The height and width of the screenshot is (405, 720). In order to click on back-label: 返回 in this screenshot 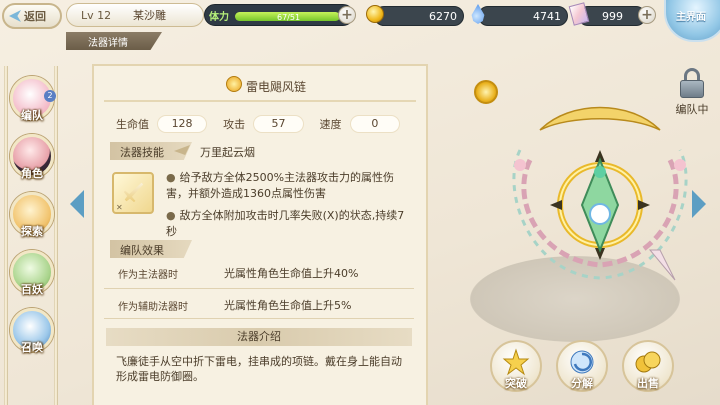, I will do `click(35, 16)`.